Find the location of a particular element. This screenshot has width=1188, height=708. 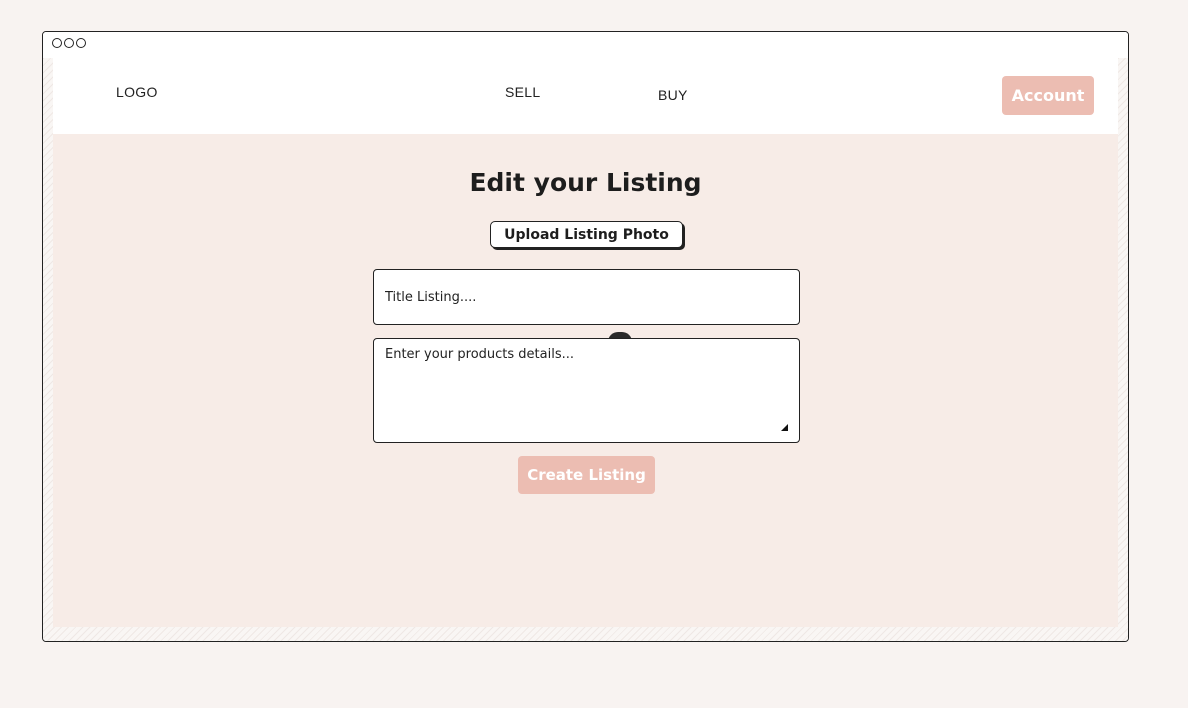

resize-handle-icon is located at coordinates (784, 427).